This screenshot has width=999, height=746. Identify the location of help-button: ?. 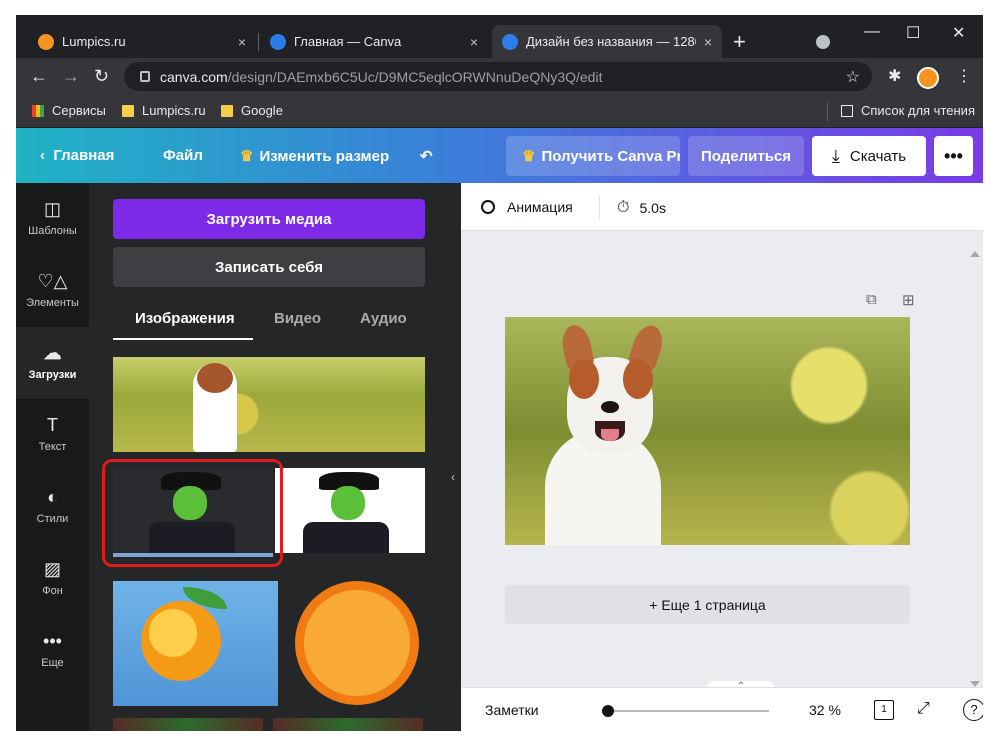
(973, 710).